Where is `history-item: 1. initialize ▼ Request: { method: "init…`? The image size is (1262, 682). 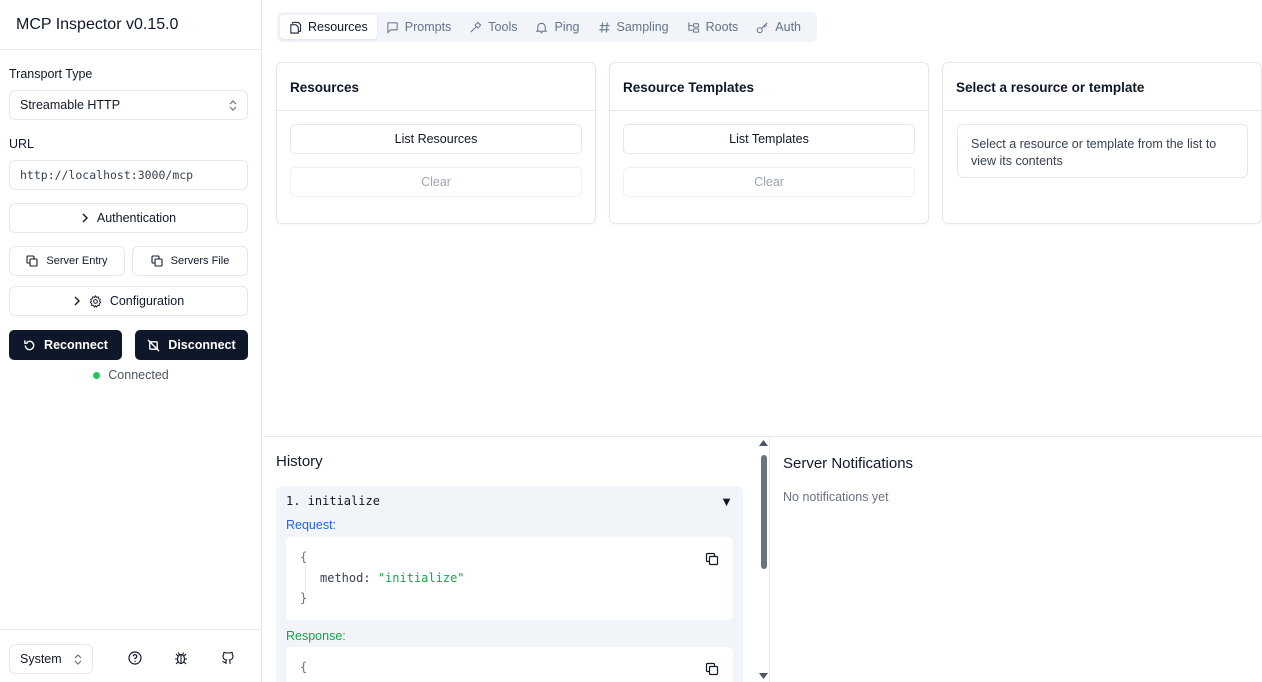
history-item: 1. initialize ▼ Request: { method: "init… is located at coordinates (509, 584).